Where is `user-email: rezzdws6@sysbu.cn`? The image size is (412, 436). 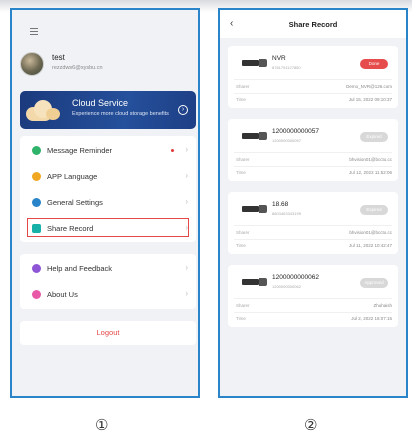 user-email: rezzdws6@sysbu.cn is located at coordinates (77, 68).